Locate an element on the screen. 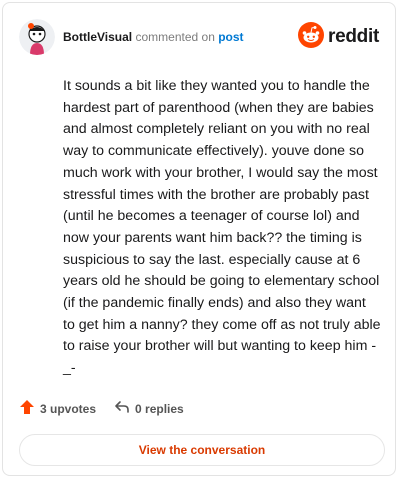 This screenshot has height=480, width=400. replies-button: 0 replies is located at coordinates (149, 408).